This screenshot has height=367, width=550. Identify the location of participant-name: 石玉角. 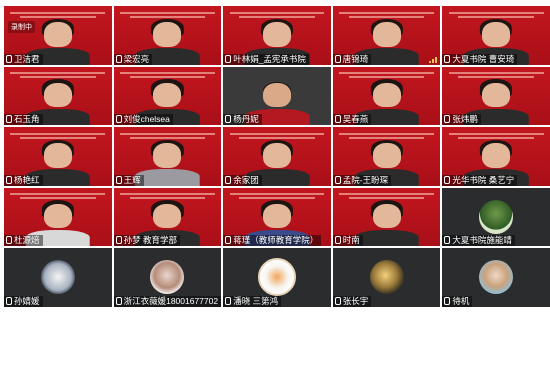
(23, 119).